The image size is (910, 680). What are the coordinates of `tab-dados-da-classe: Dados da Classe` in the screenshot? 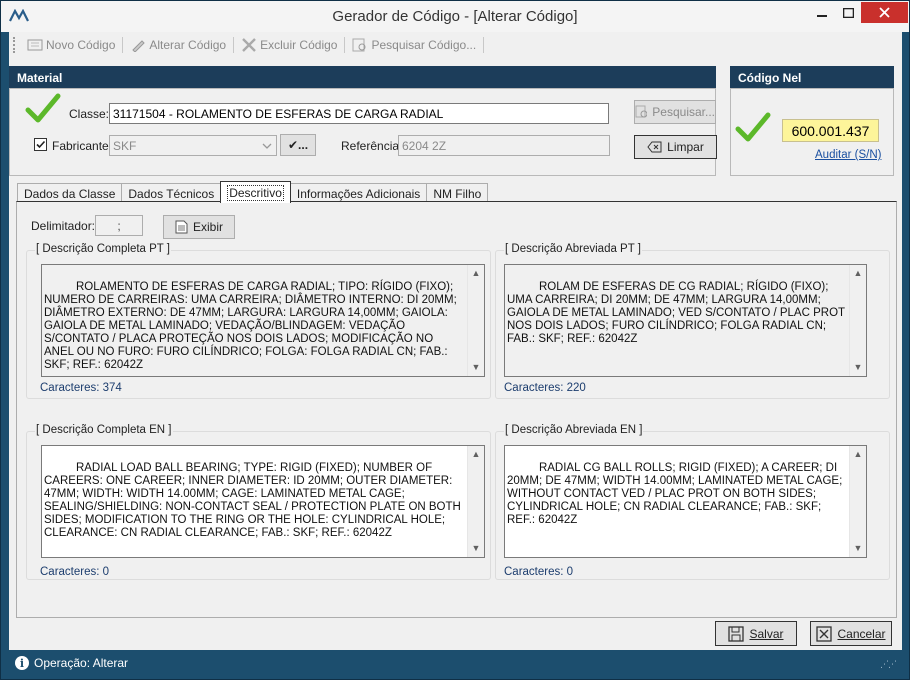 It's located at (70, 193).